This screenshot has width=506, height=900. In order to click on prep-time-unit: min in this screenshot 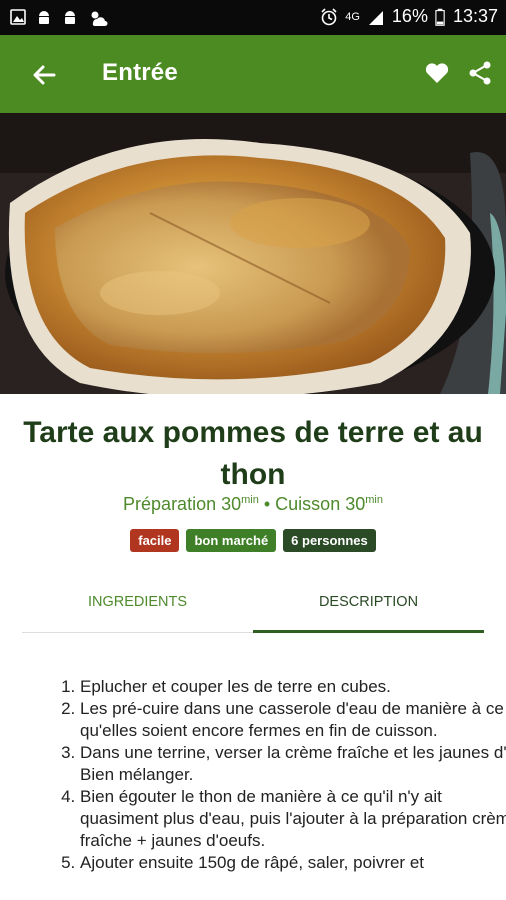, I will do `click(250, 500)`.